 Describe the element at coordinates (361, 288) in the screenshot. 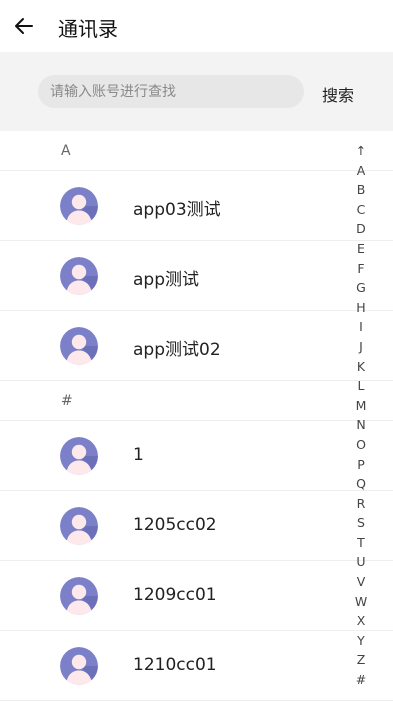

I see `index-letter: G` at that location.